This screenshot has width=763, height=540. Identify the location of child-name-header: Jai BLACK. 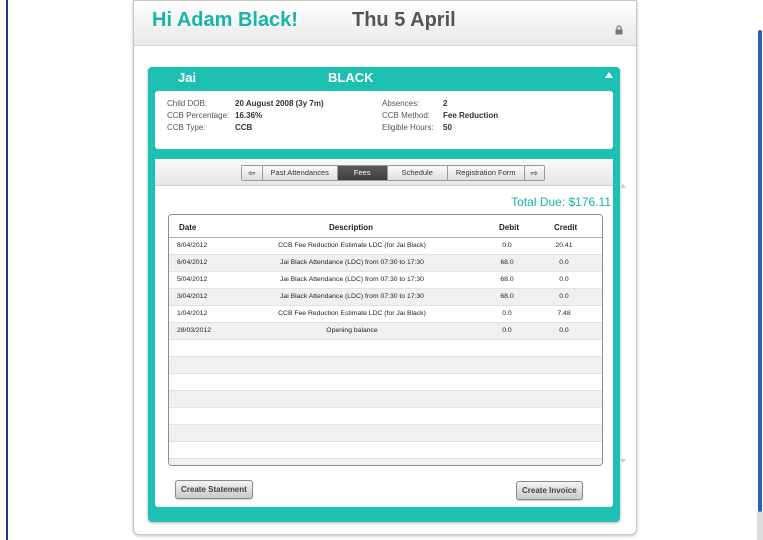
(384, 77).